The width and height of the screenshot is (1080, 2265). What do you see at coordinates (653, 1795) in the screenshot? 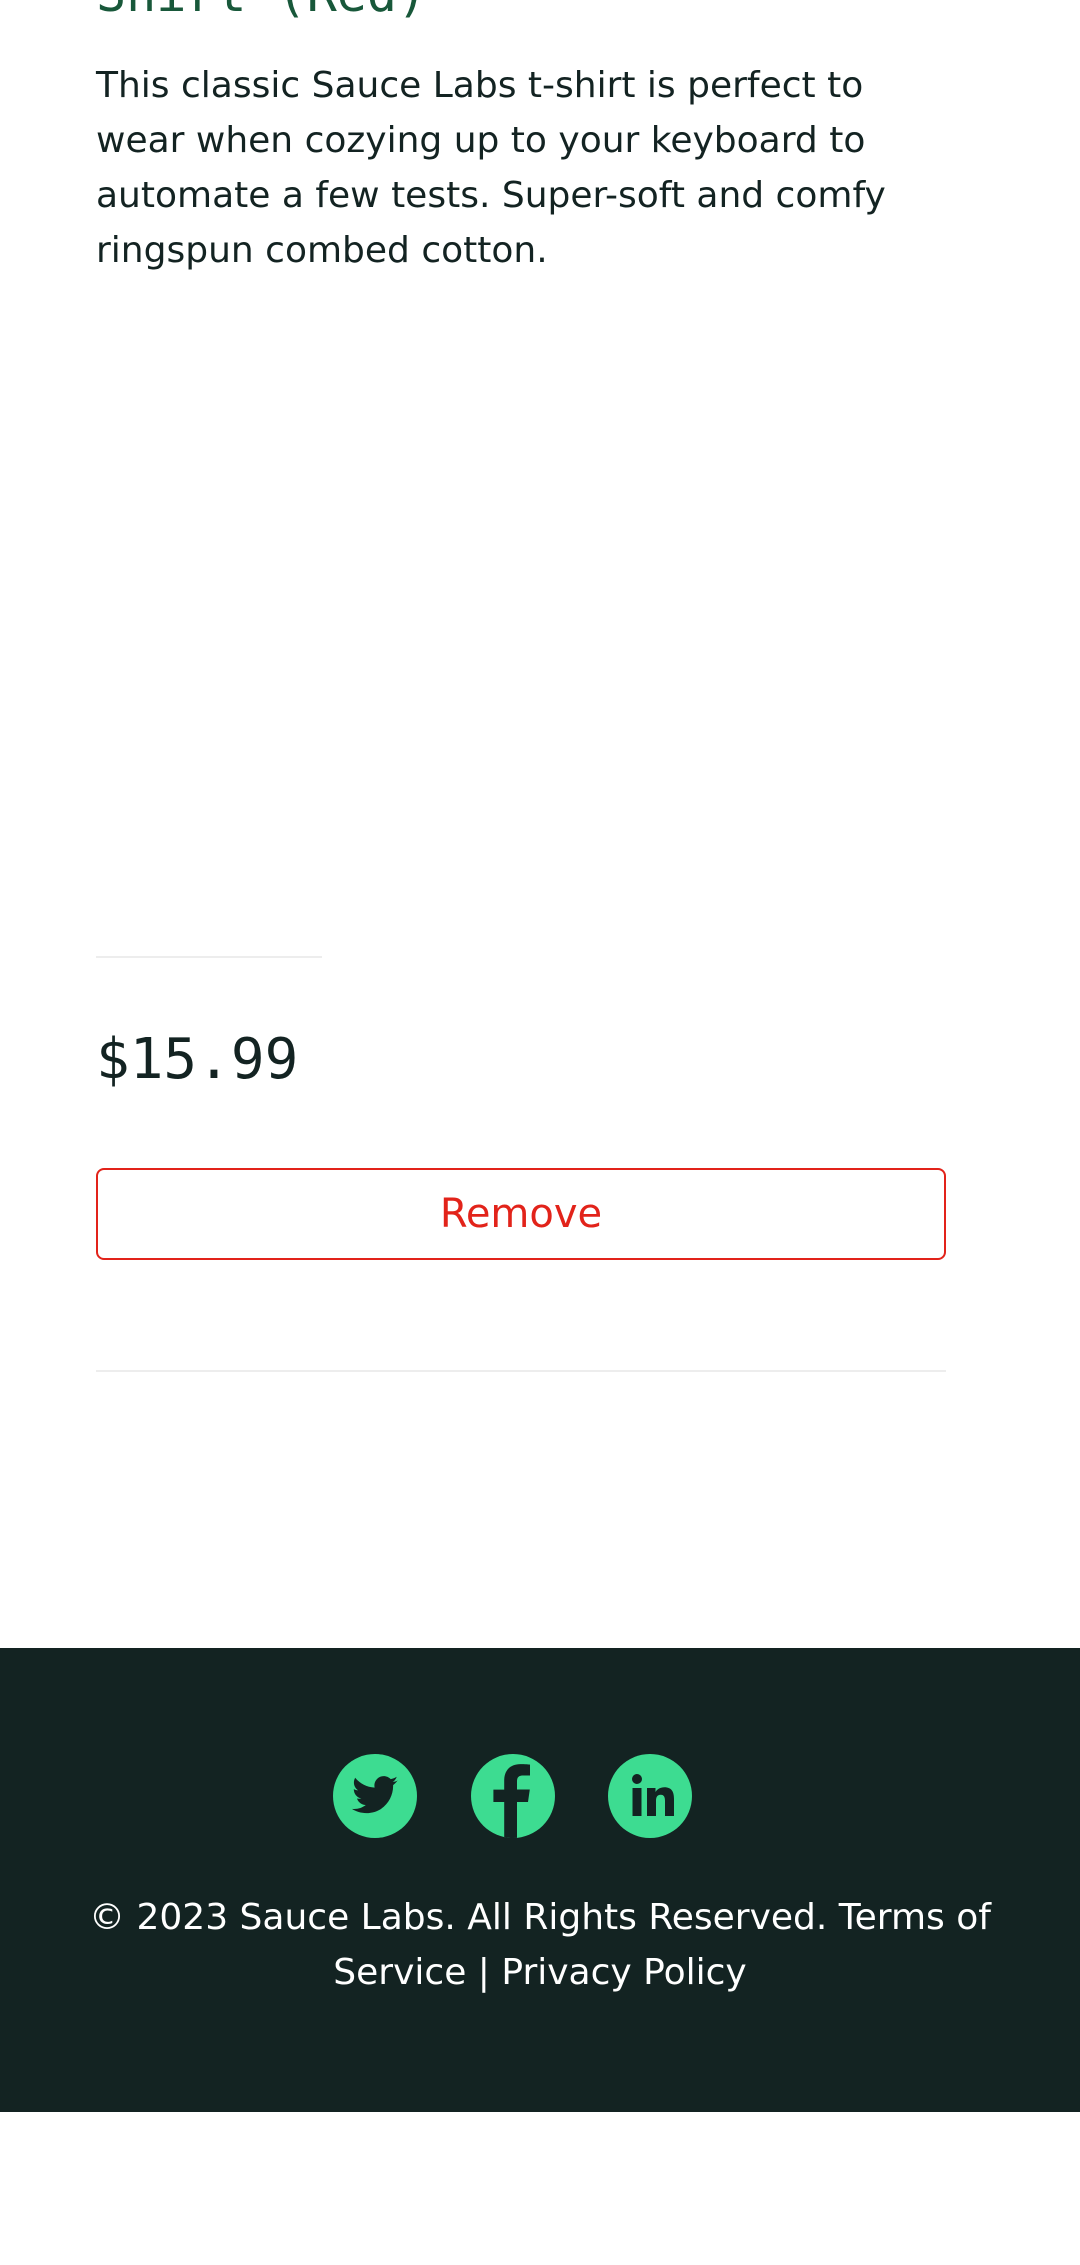
I see `linkedin-icon` at bounding box center [653, 1795].